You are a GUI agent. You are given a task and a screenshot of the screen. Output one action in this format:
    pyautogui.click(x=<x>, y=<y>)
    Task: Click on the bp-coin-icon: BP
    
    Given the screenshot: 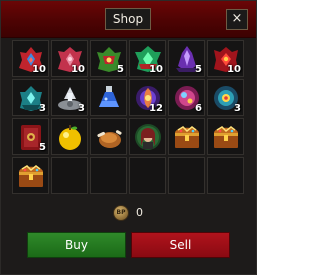 What is the action you would take?
    pyautogui.click(x=121, y=213)
    